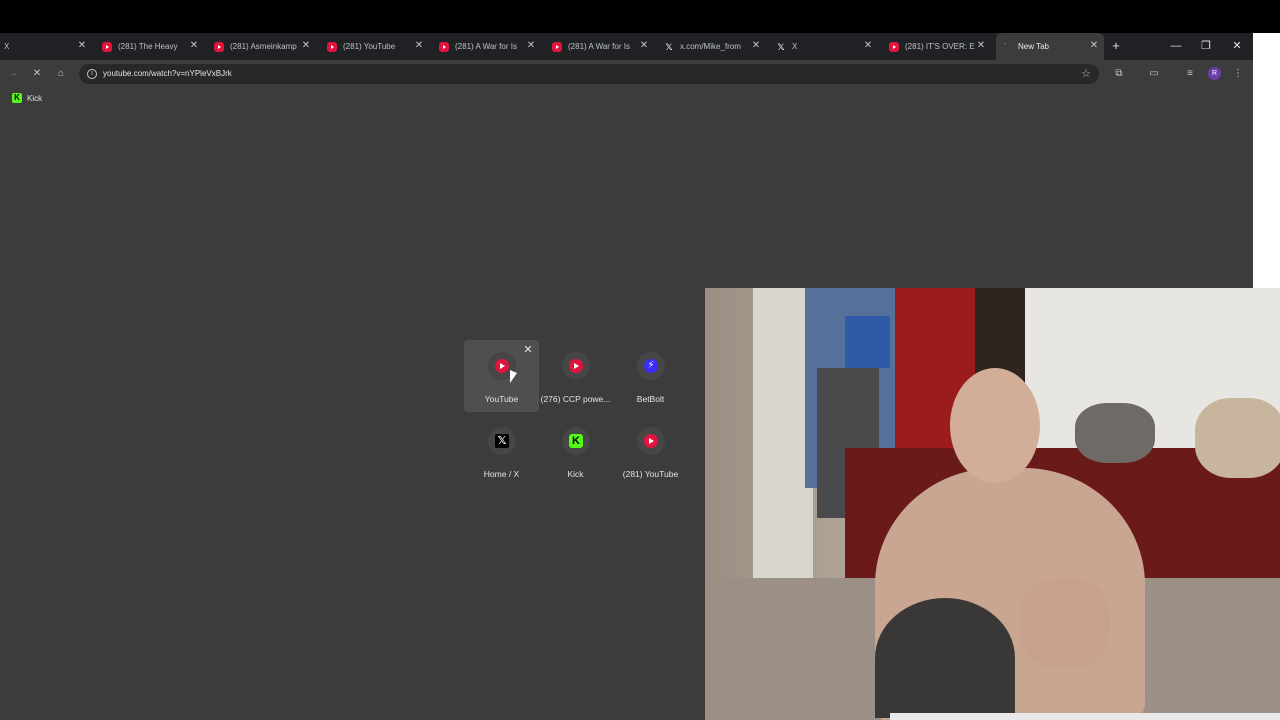 The image size is (1280, 720). Describe the element at coordinates (712, 46) in the screenshot. I see `tab-mike-from: 𝕏 x.com/Mike_from ✕` at that location.